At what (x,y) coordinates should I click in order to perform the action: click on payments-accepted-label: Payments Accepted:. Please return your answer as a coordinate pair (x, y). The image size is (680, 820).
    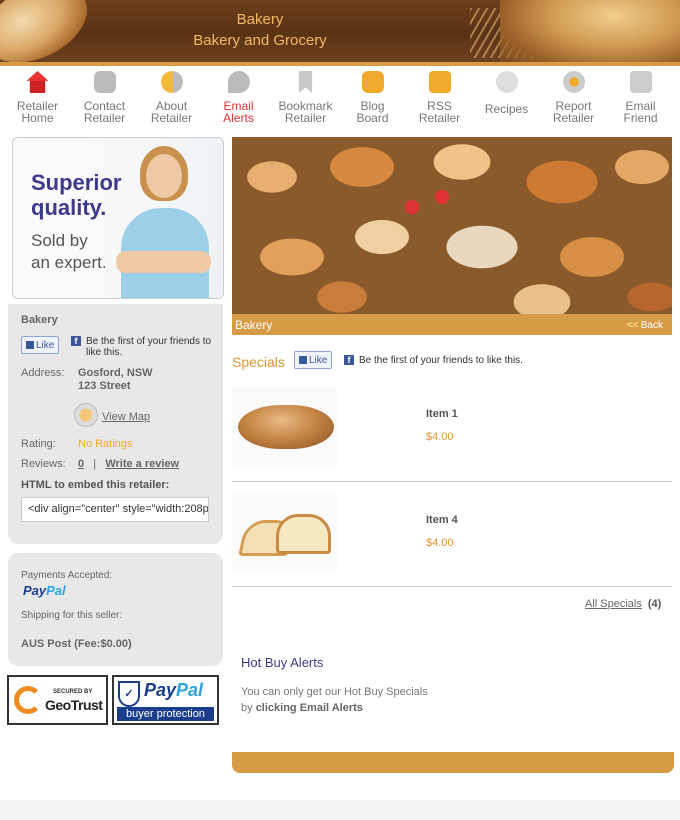
    Looking at the image, I should click on (67, 575).